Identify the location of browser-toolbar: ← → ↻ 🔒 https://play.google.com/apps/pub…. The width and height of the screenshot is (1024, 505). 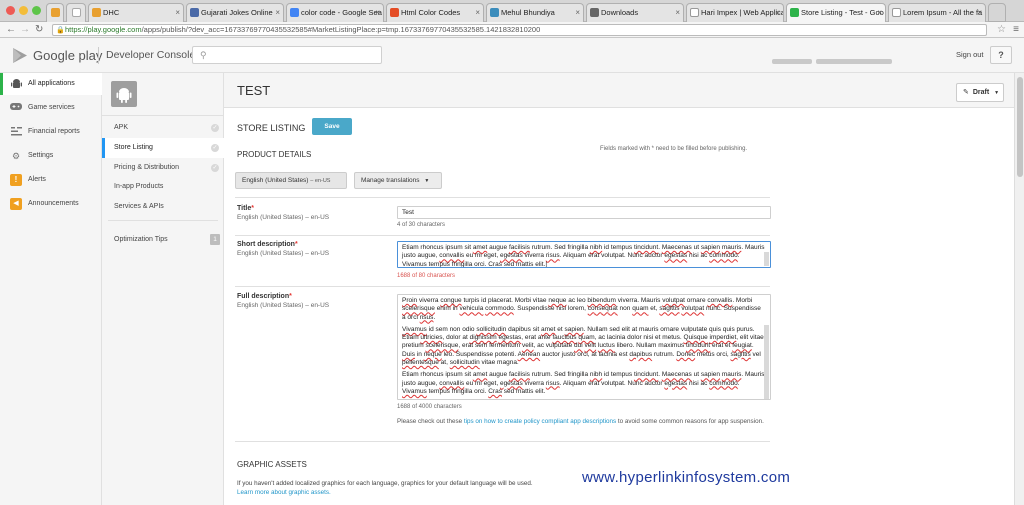
(512, 30).